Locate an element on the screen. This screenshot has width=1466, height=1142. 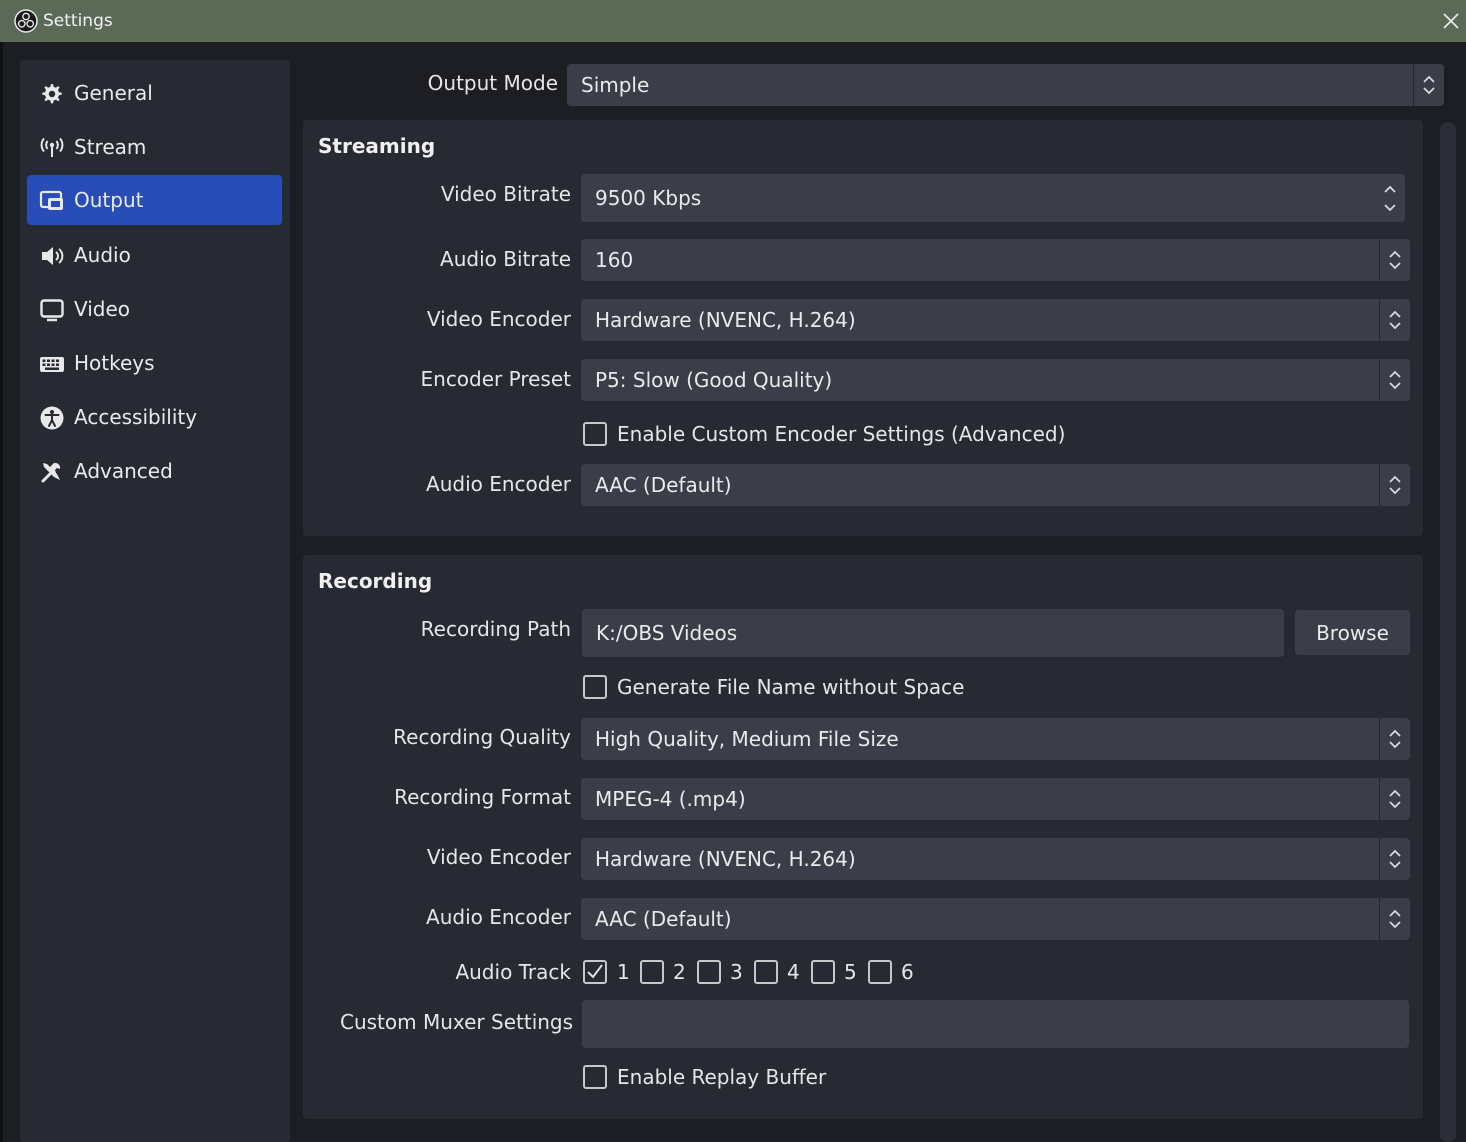
sidebar-item-accessibility: Accessibility is located at coordinates (154, 417).